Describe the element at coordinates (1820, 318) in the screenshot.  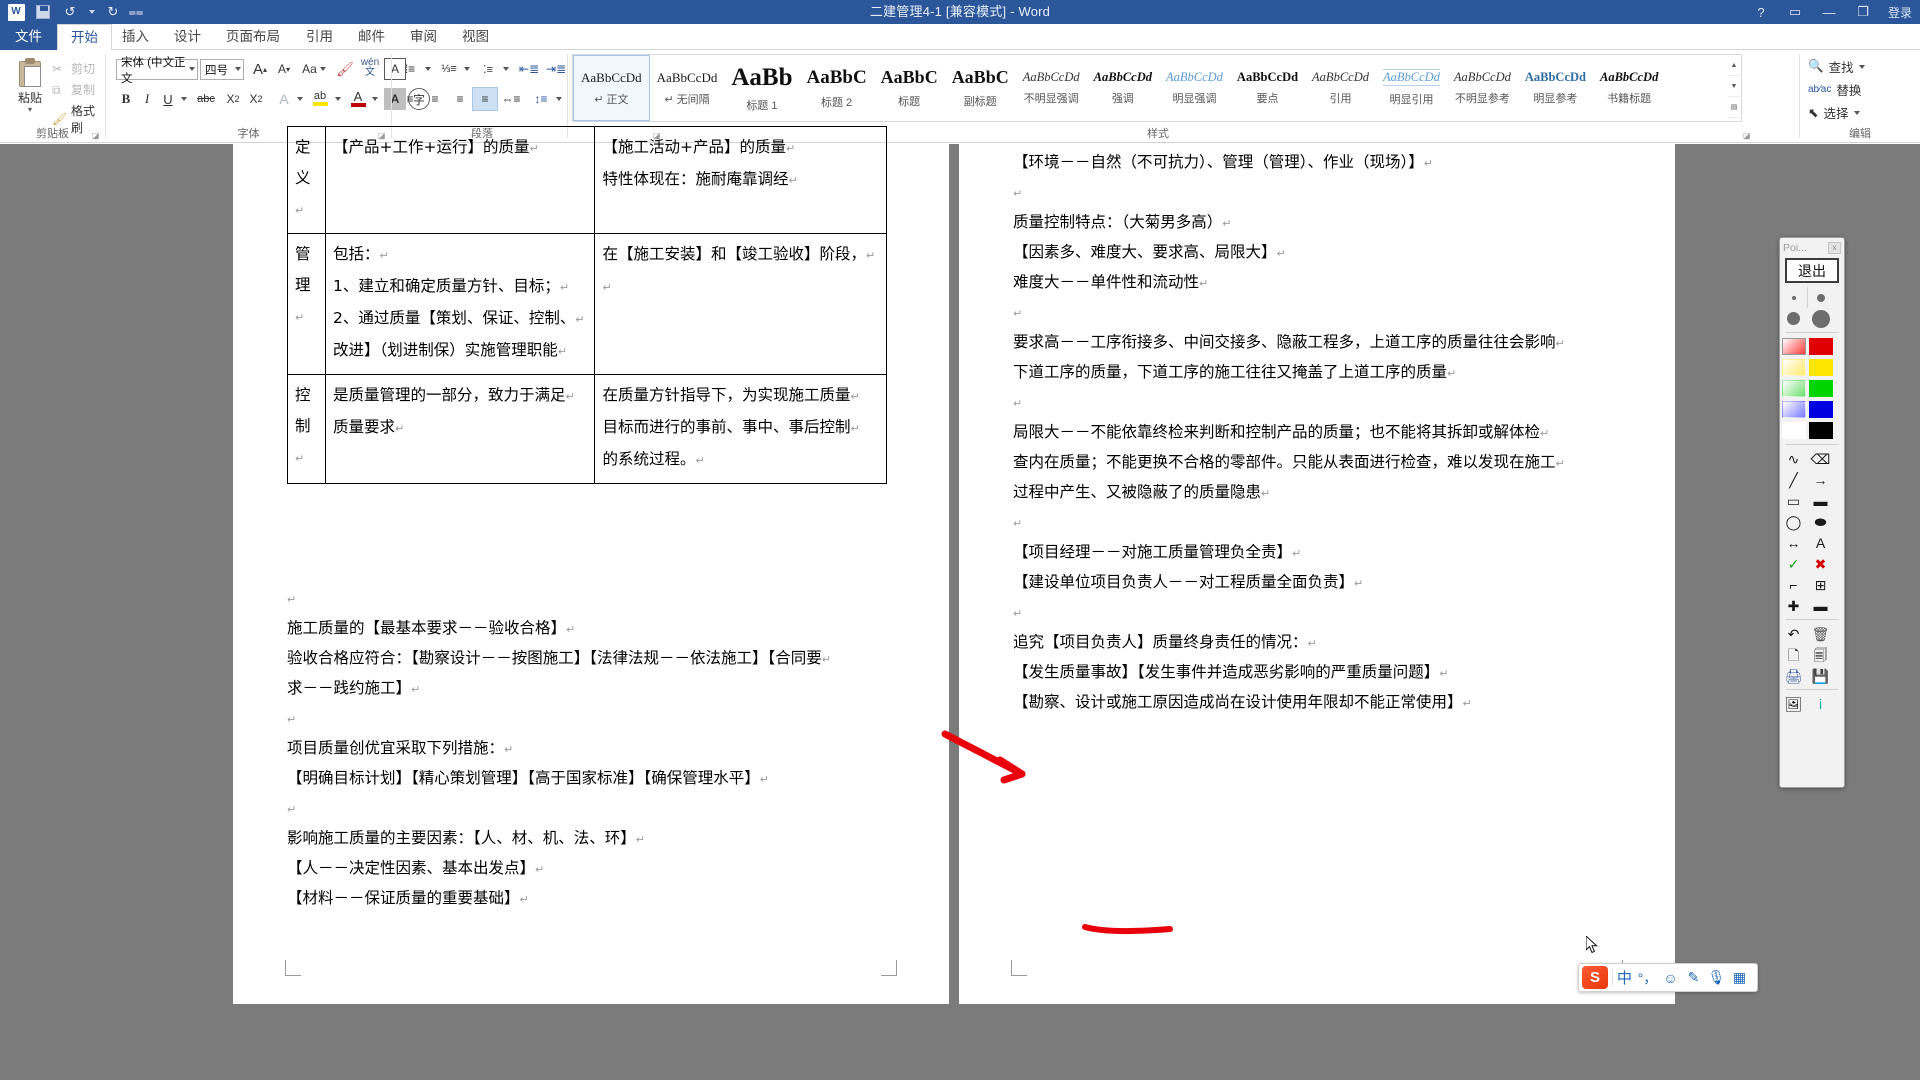
I see `pen-size-large-button` at that location.